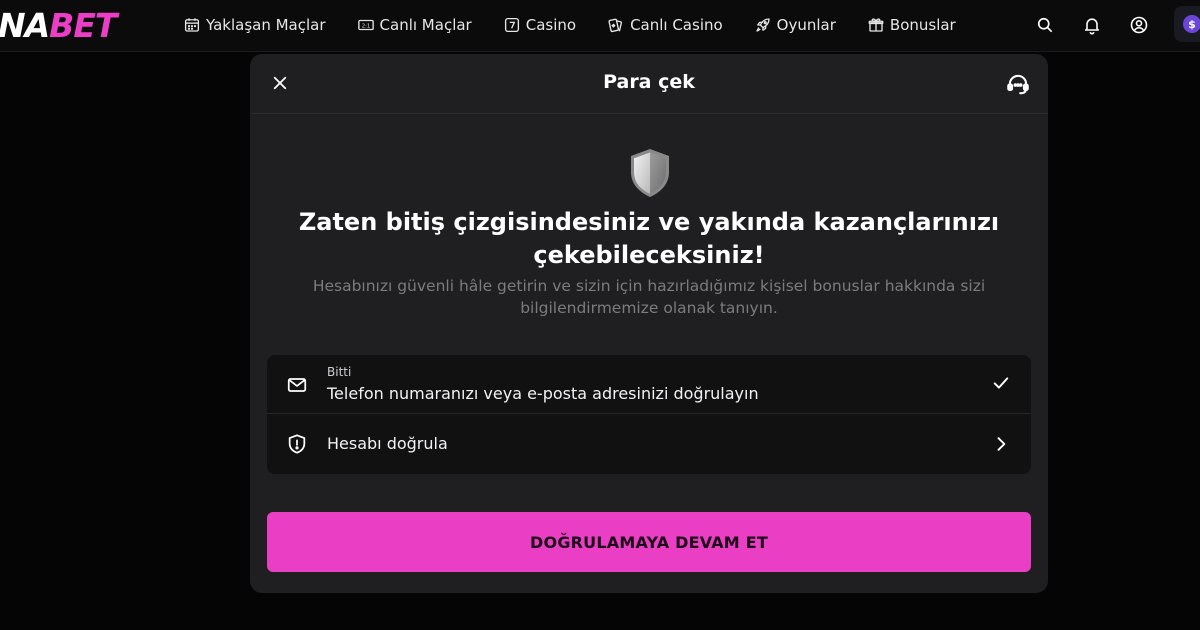 The width and height of the screenshot is (1200, 630). I want to click on step-complete-indicator, so click(1001, 383).